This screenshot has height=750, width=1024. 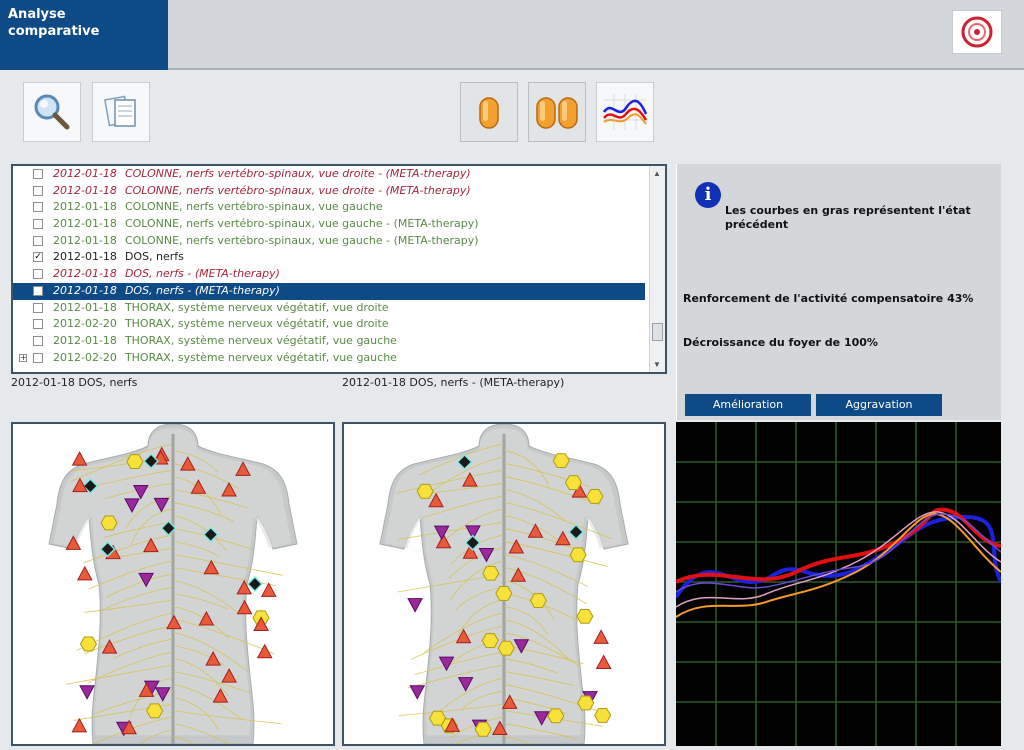 What do you see at coordinates (657, 364) in the screenshot?
I see `scroll-down-icon: ▼` at bounding box center [657, 364].